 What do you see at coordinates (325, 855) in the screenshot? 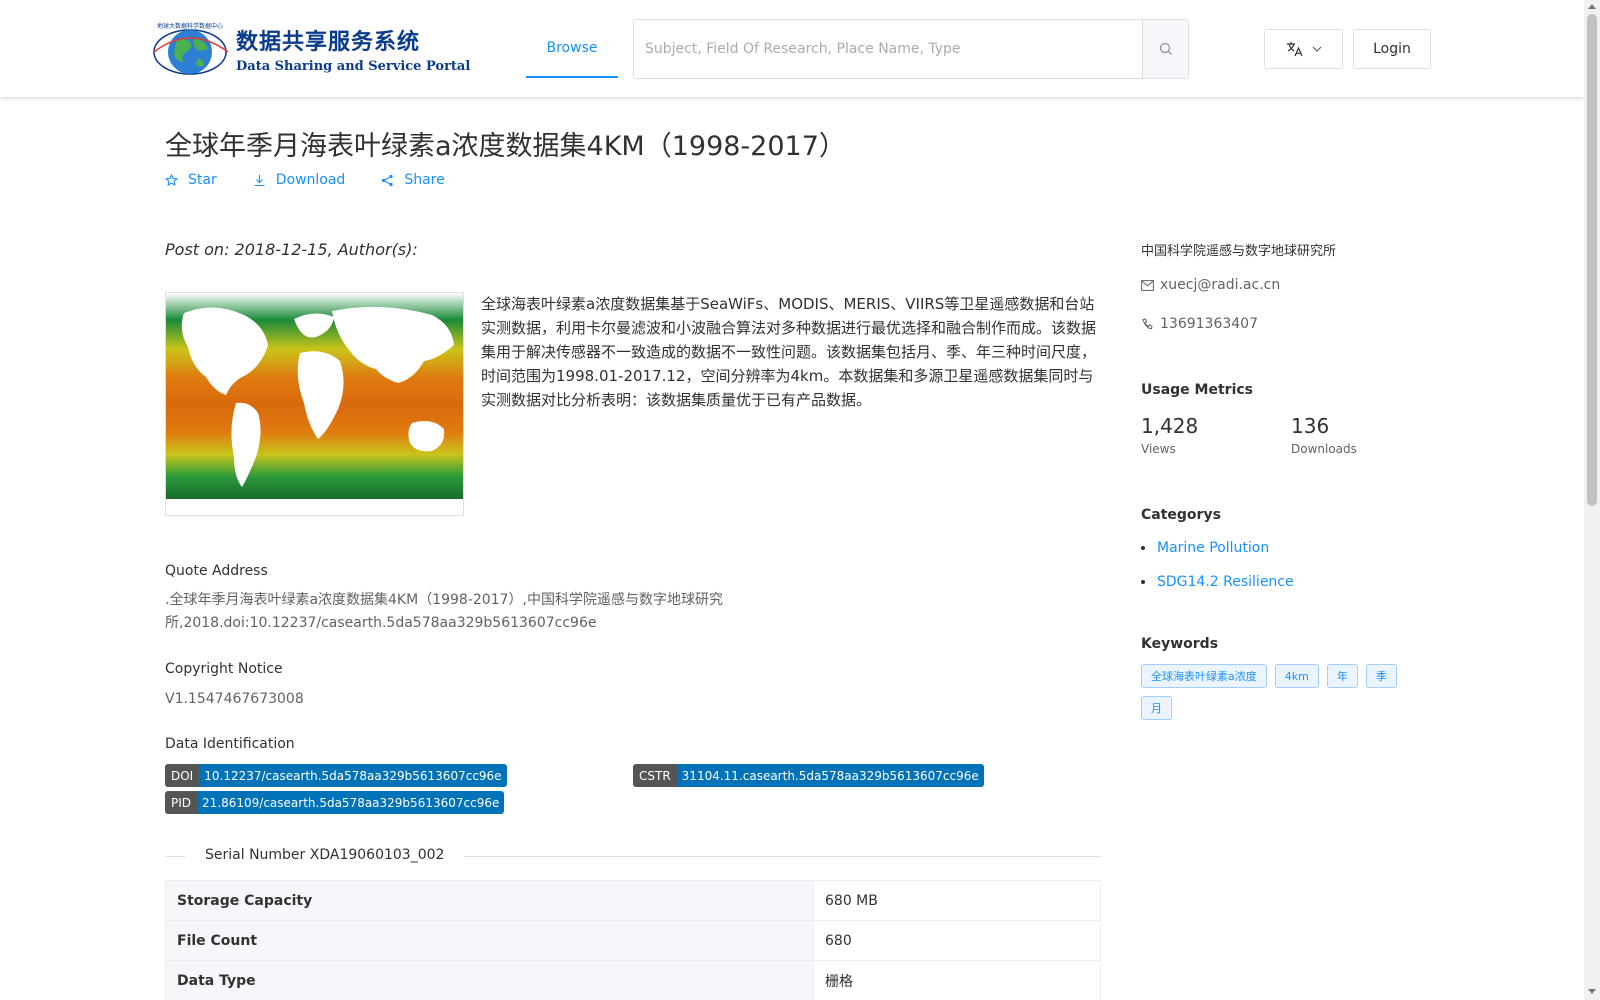
I see `serial-number: Serial Number XDA19060103_002` at bounding box center [325, 855].